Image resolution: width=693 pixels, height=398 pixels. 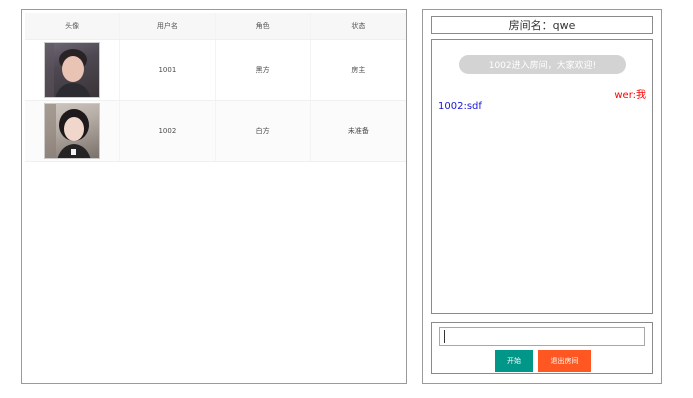 I want to click on role-cell: 黑方, so click(x=263, y=70).